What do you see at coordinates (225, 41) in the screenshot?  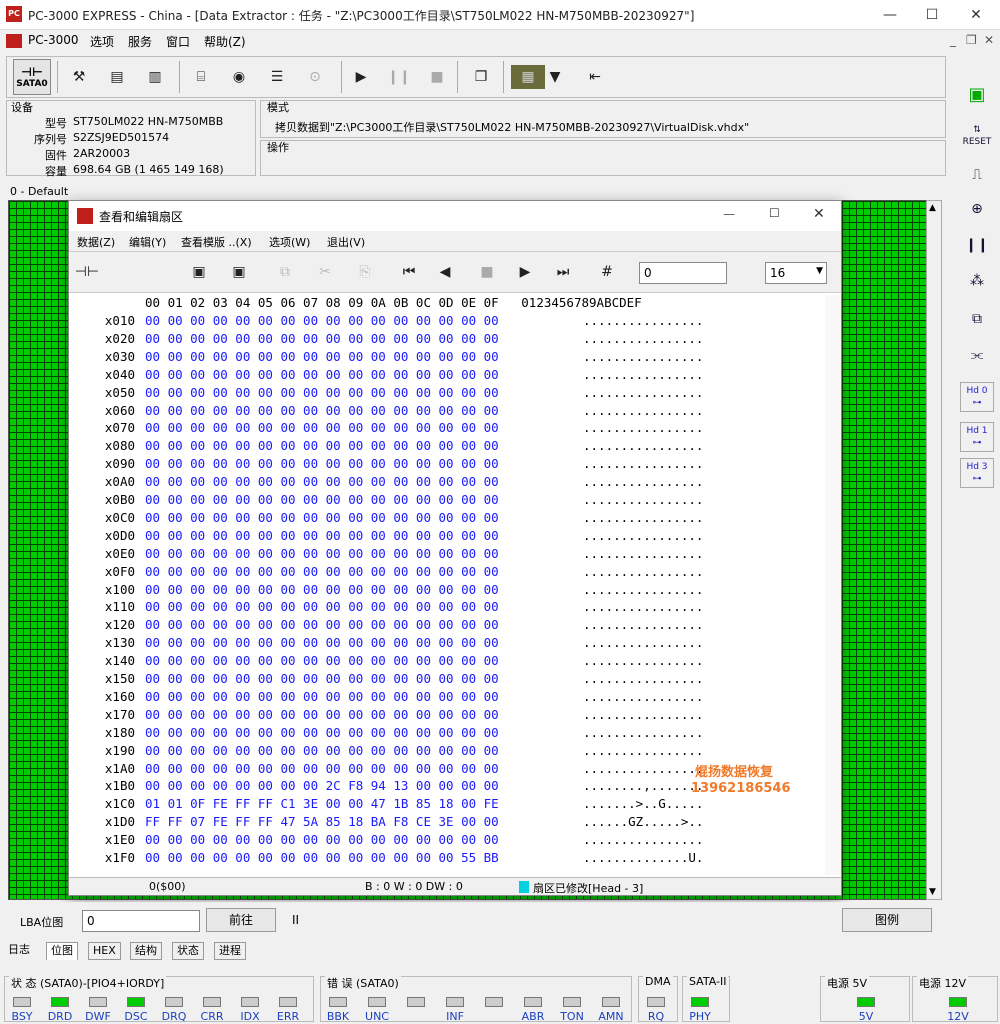 I see `menu-help: 帮助(Z)` at bounding box center [225, 41].